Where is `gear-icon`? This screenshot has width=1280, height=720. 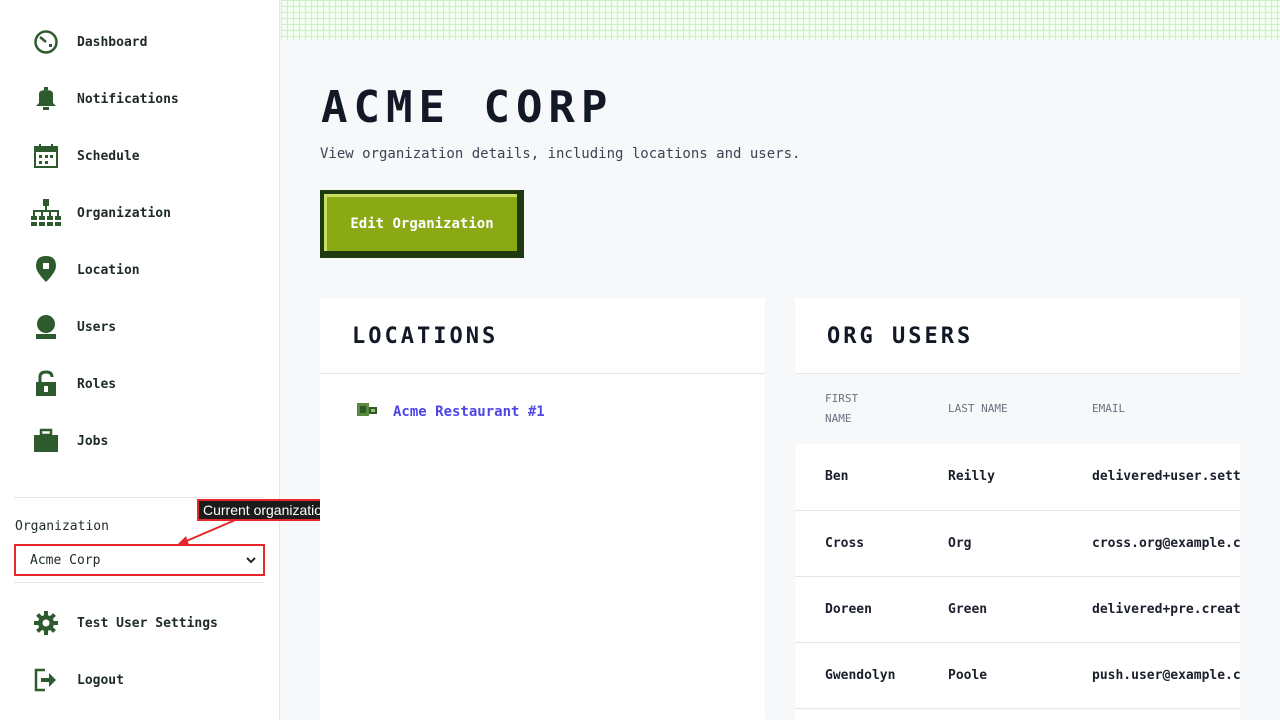 gear-icon is located at coordinates (46, 623).